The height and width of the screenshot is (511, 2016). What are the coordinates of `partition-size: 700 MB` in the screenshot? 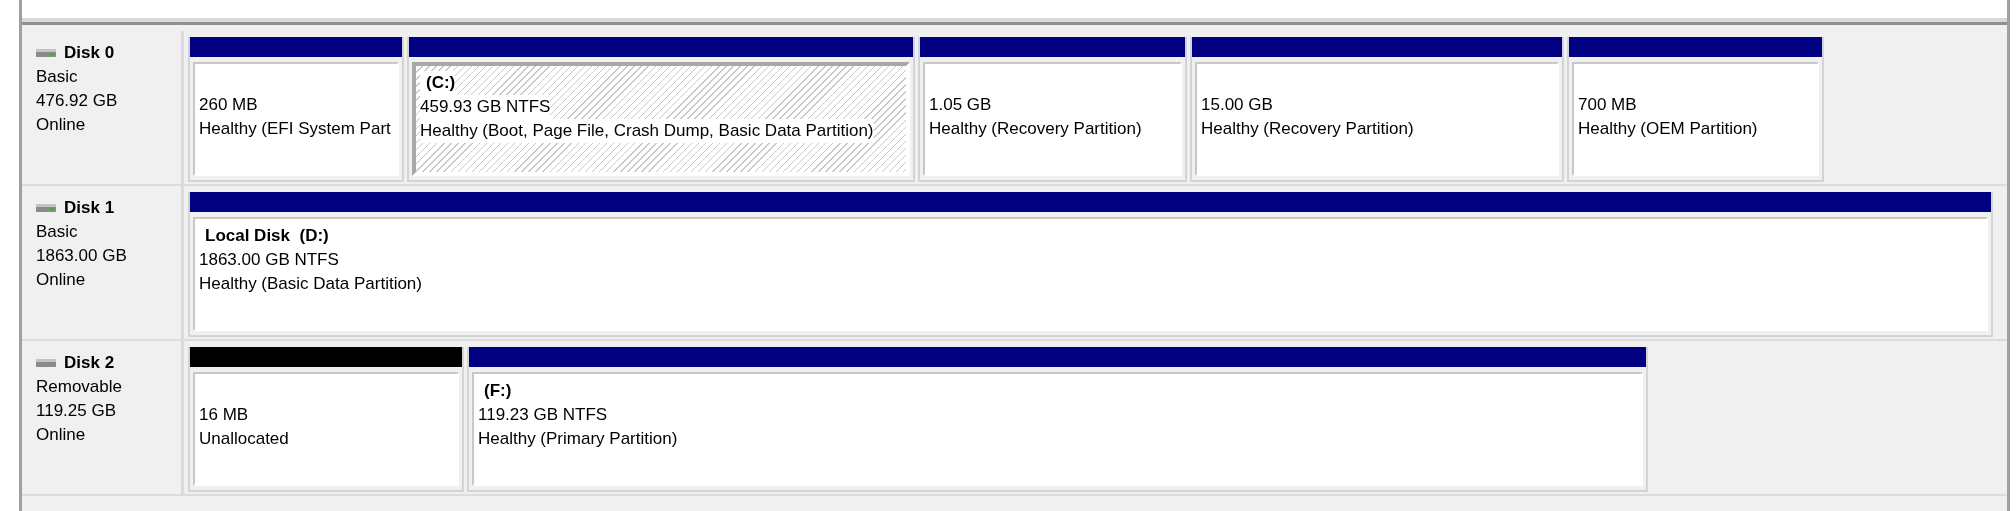 It's located at (1607, 105).